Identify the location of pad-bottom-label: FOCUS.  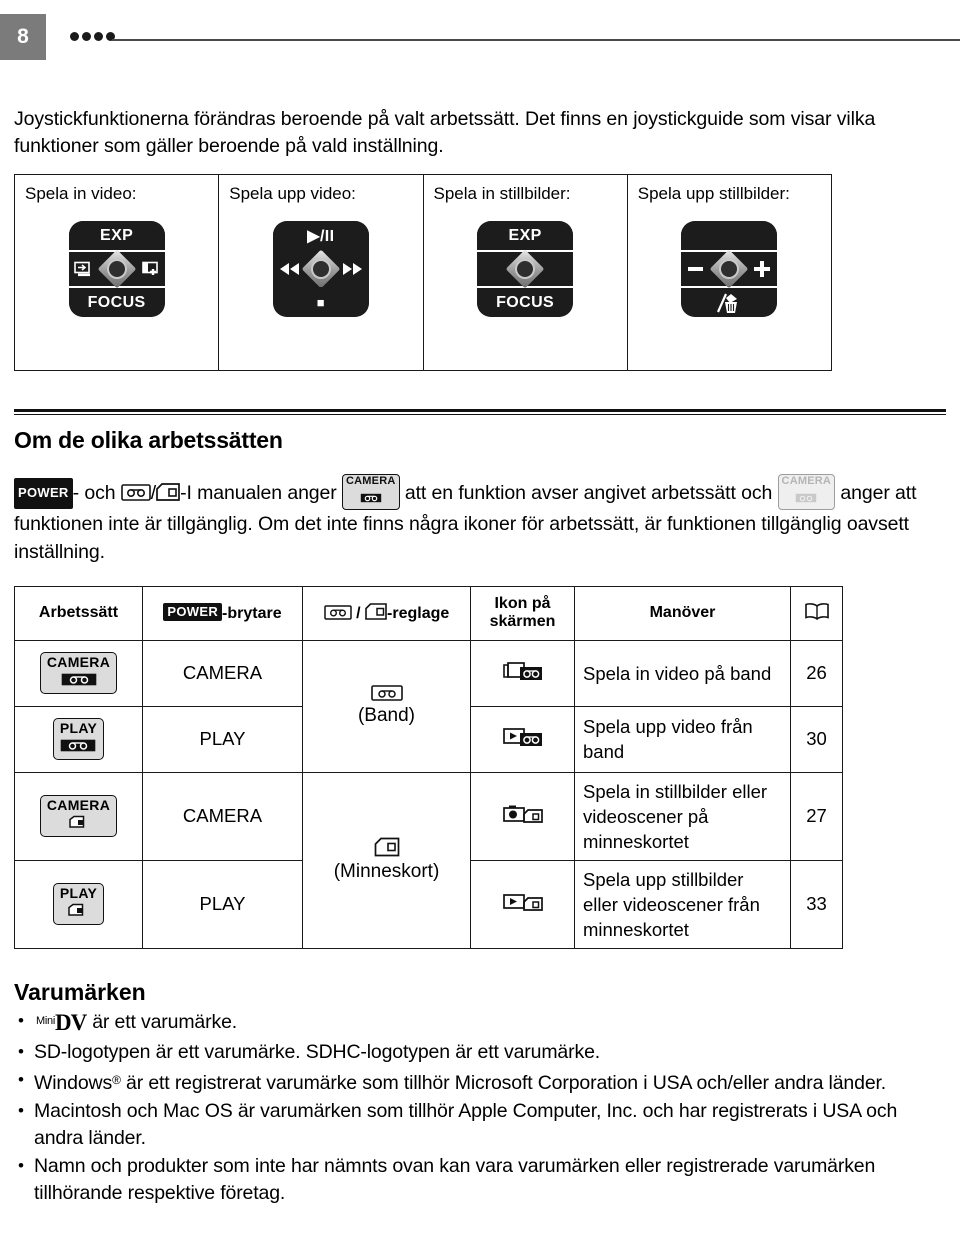
(116, 302).